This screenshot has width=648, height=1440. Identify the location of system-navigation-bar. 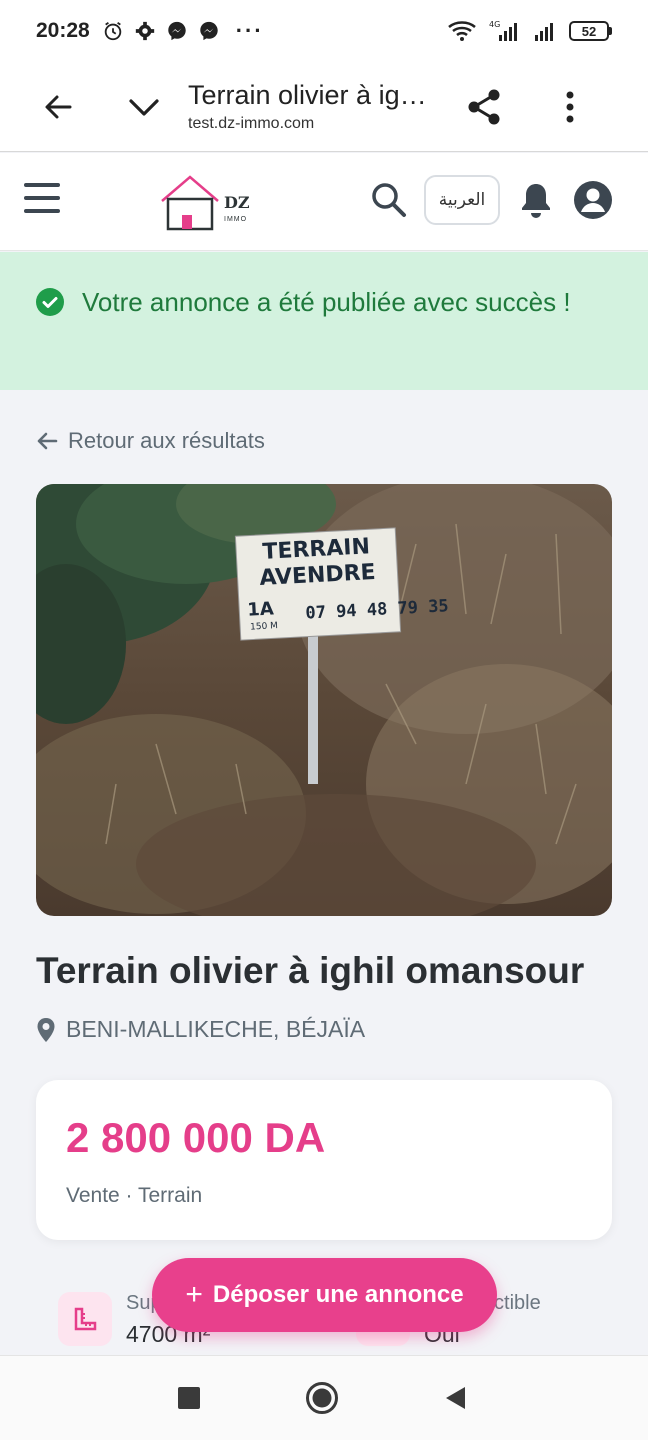
(324, 1397).